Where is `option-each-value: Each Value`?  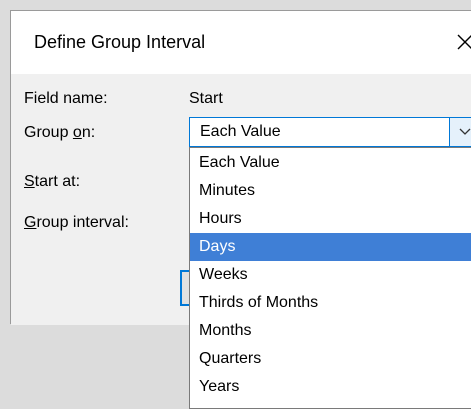
option-each-value: Each Value is located at coordinates (330, 163).